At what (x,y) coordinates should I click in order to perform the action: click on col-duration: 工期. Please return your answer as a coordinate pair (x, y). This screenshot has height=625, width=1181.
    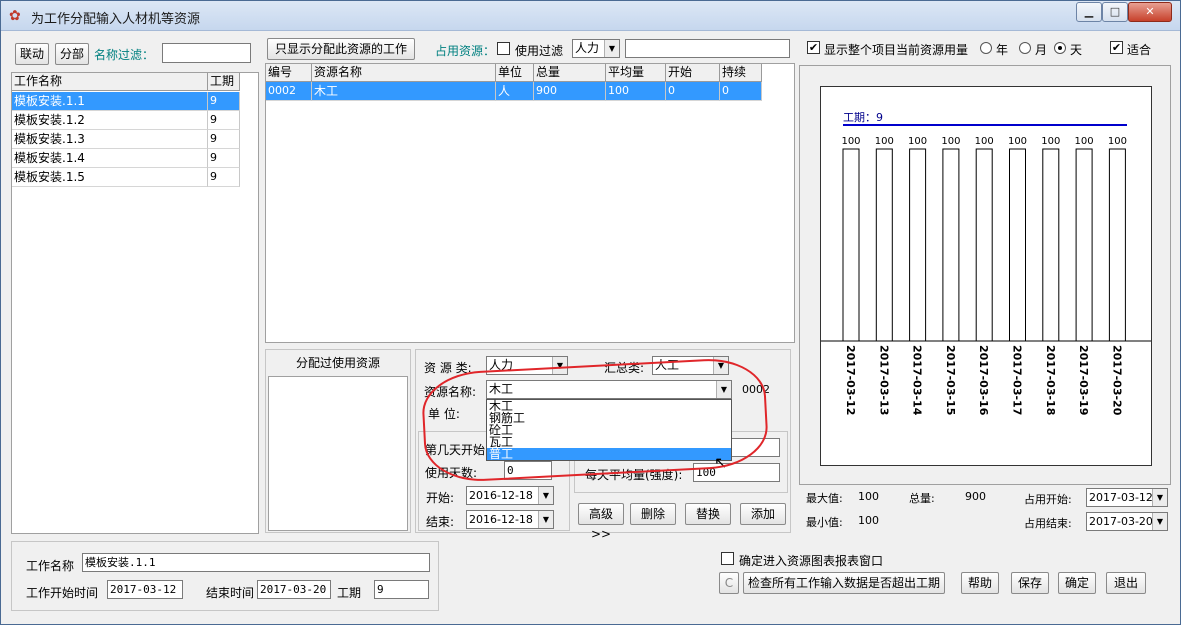
    Looking at the image, I should click on (224, 82).